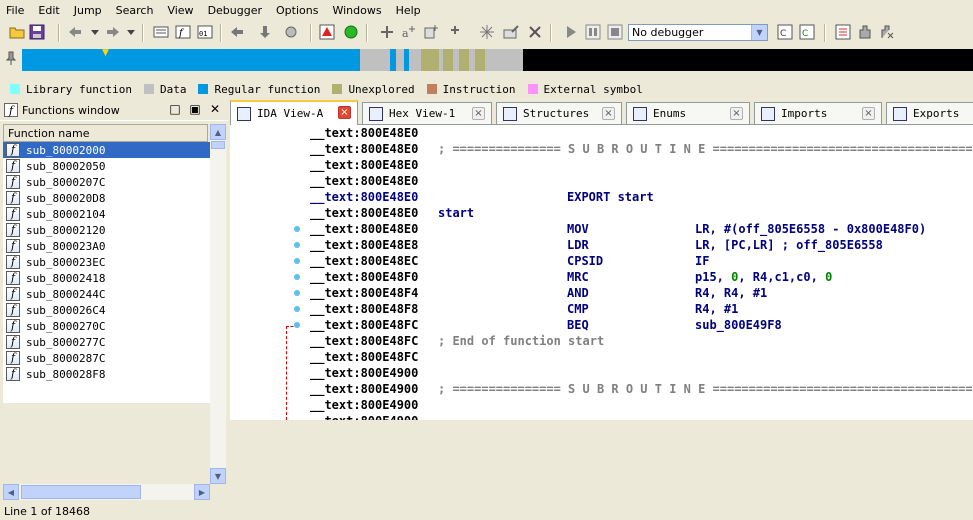  I want to click on disasm-line: __text:800E48FC ; End of function start, so click(641, 341).